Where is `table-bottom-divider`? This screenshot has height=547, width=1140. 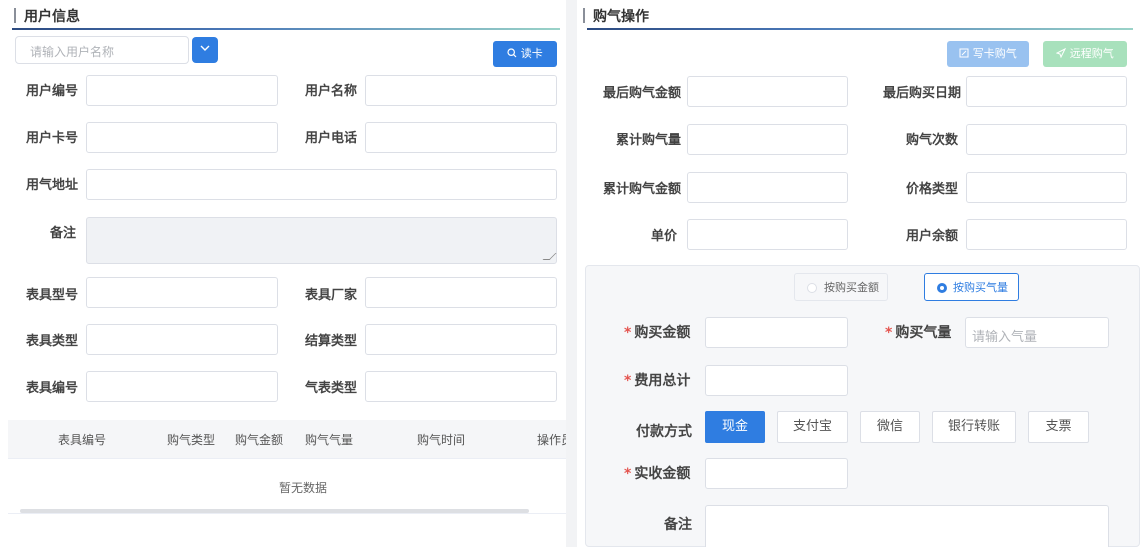 table-bottom-divider is located at coordinates (287, 513).